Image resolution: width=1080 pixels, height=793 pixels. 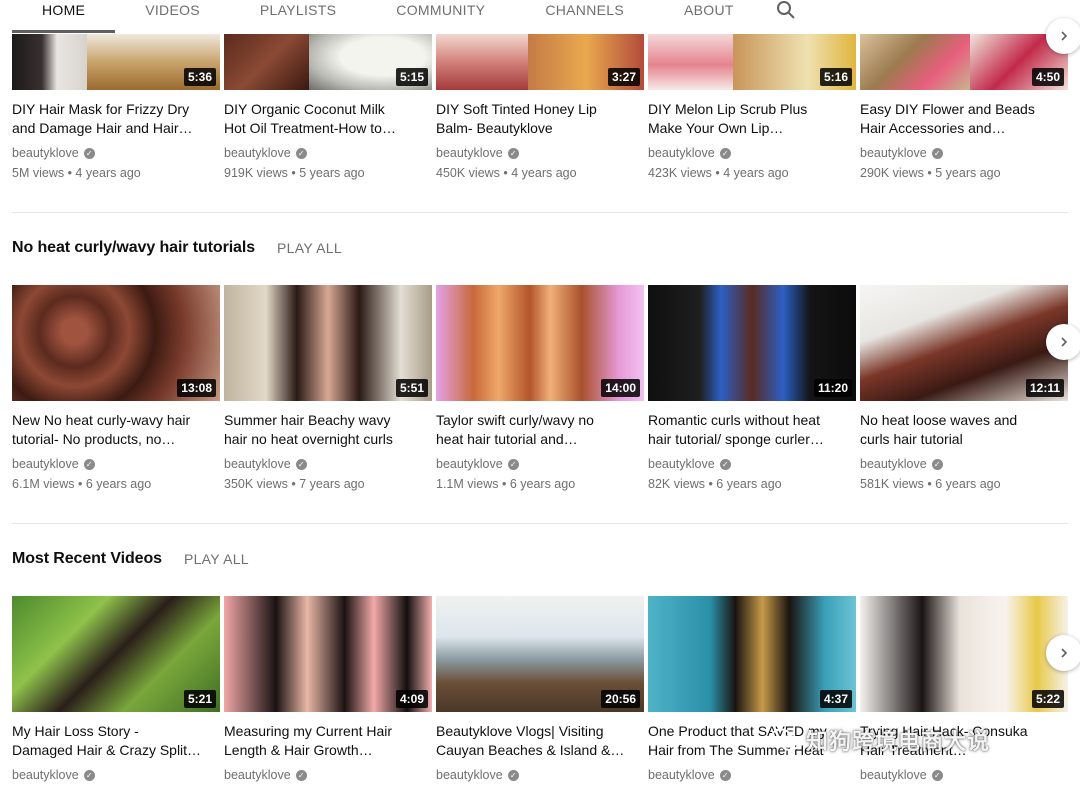 I want to click on shelf-title: No heat curly/wavy hair tutorials, so click(x=133, y=248).